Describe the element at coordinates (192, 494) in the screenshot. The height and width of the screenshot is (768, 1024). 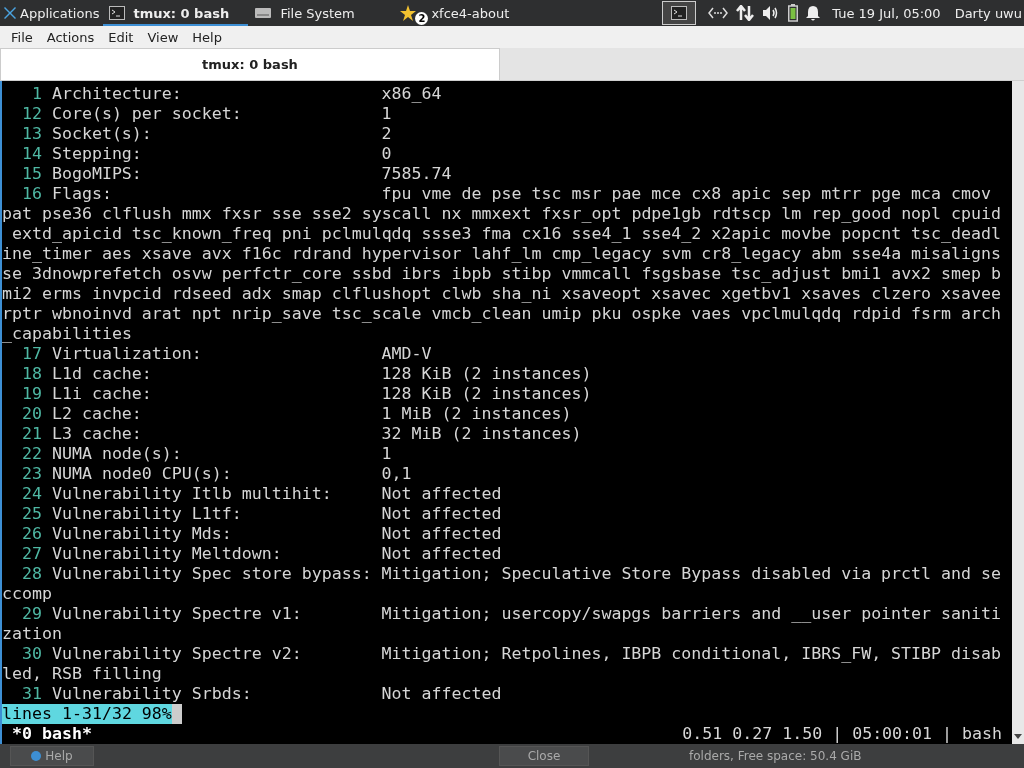
I see `field-label: Vulnerability Itlb multihit:` at that location.